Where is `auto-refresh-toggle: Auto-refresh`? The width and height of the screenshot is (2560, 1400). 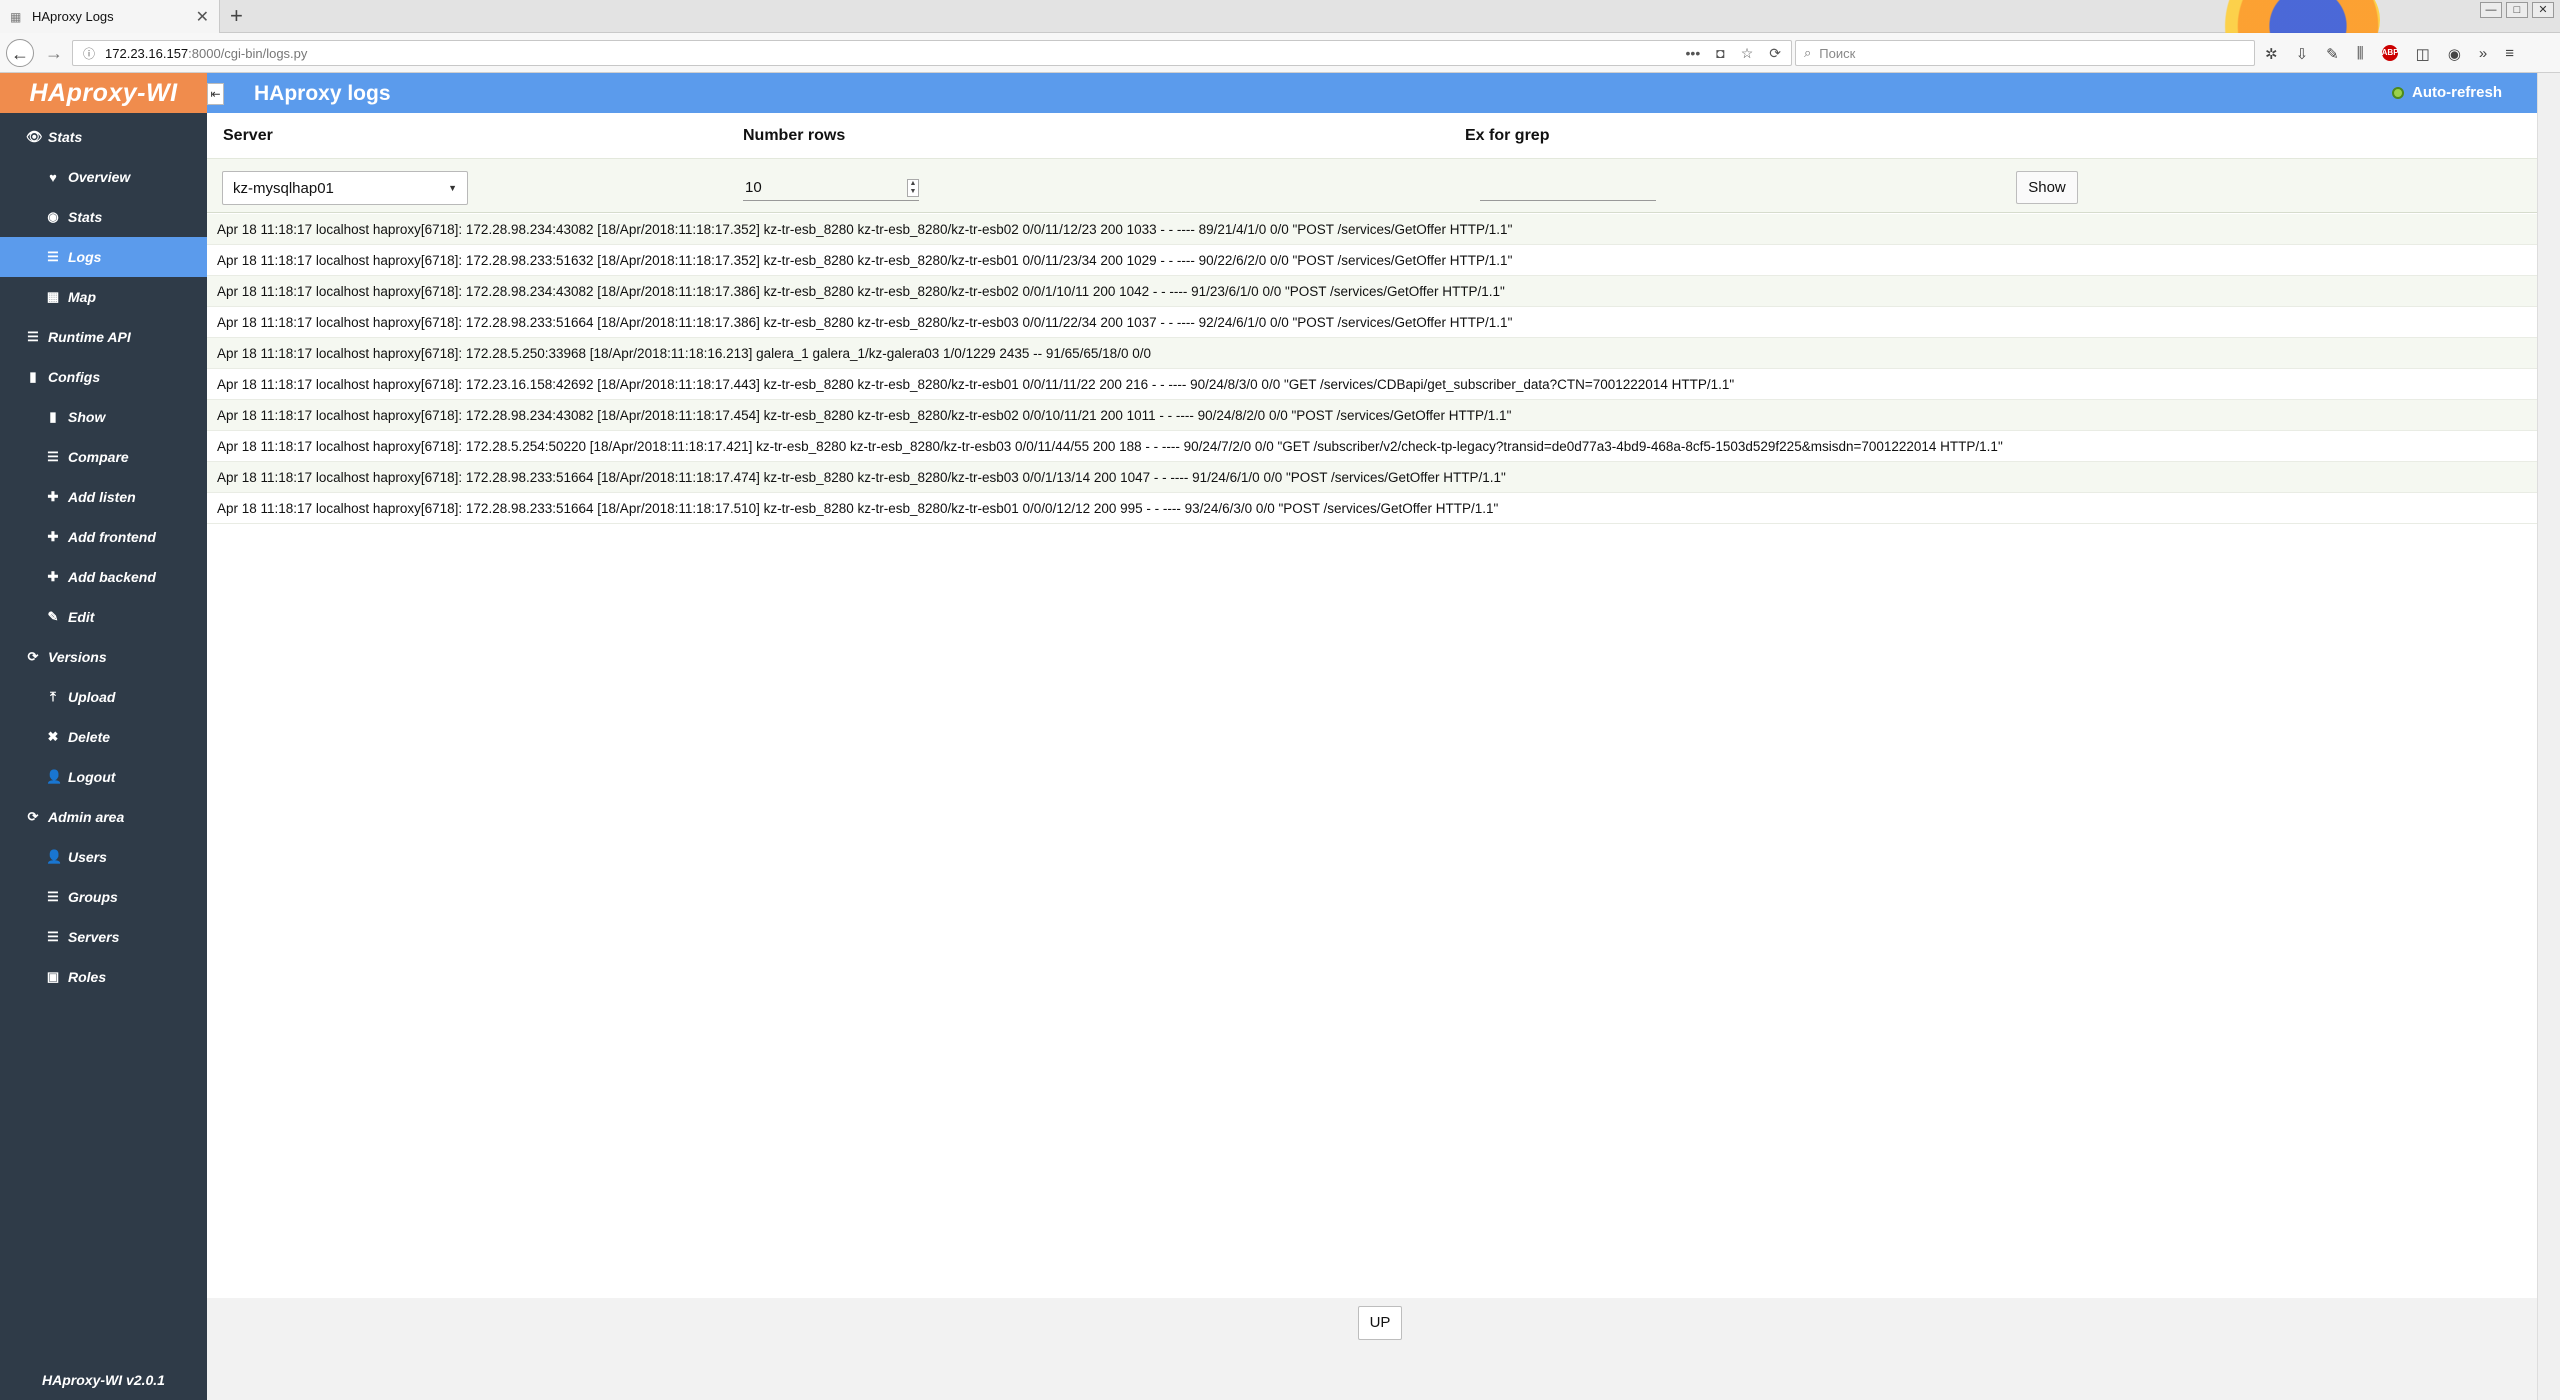
auto-refresh-toggle: Auto-refresh is located at coordinates (2446, 92).